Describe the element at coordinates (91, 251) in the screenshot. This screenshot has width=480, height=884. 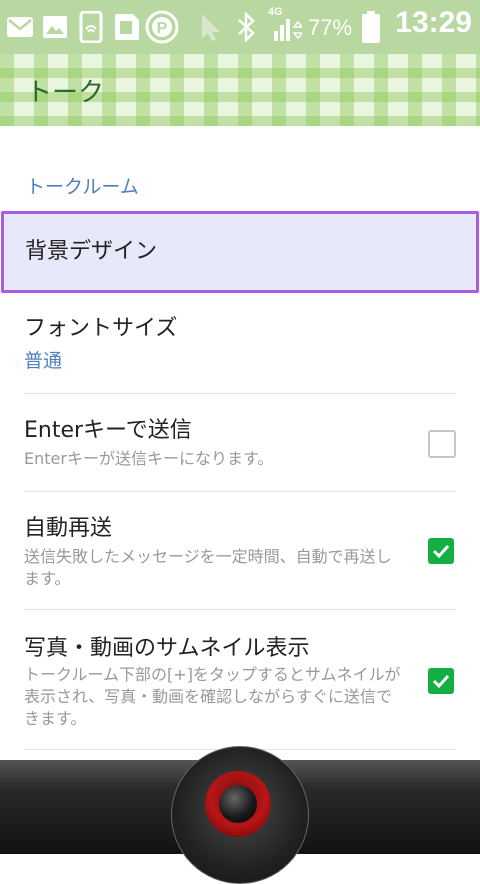
I see `setting-title: 背景デザイン` at that location.